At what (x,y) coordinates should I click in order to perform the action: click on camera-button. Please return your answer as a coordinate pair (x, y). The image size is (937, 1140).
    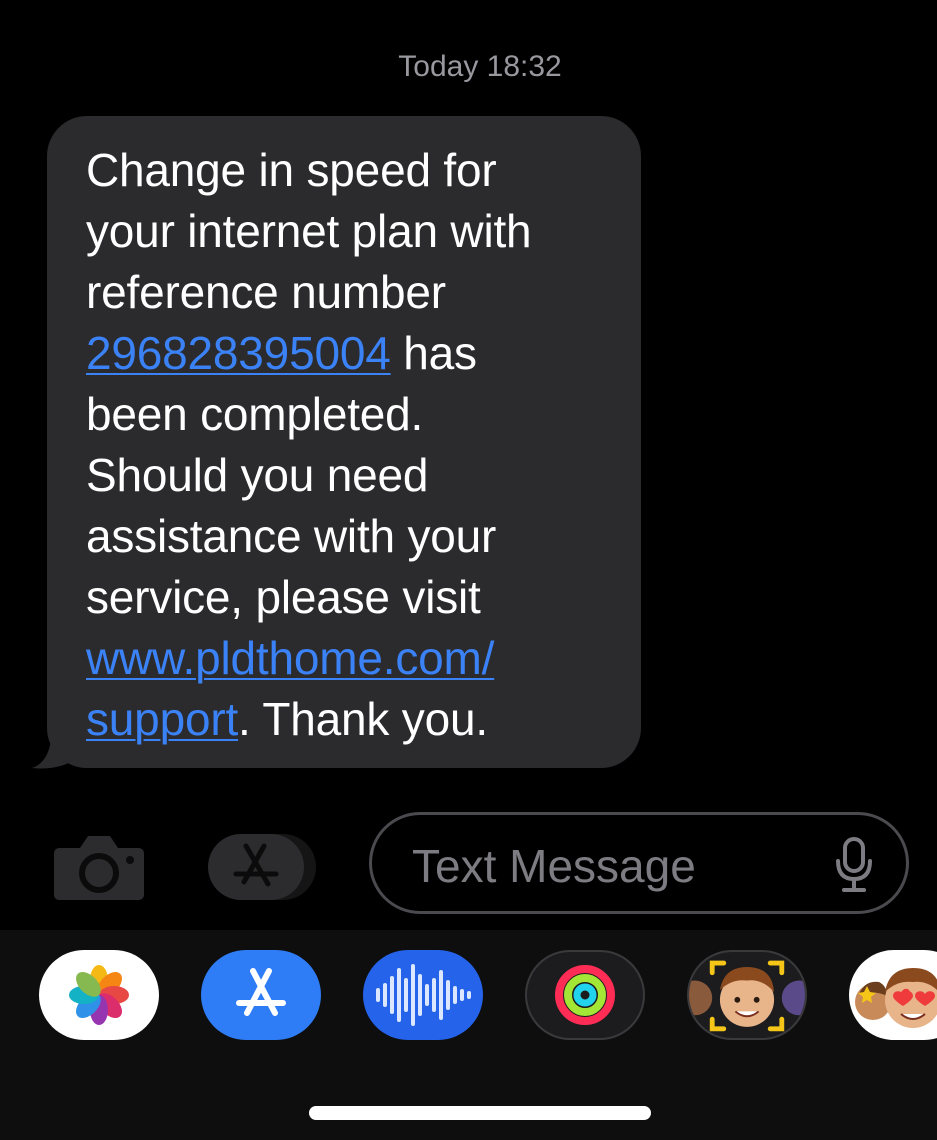
    Looking at the image, I should click on (99, 867).